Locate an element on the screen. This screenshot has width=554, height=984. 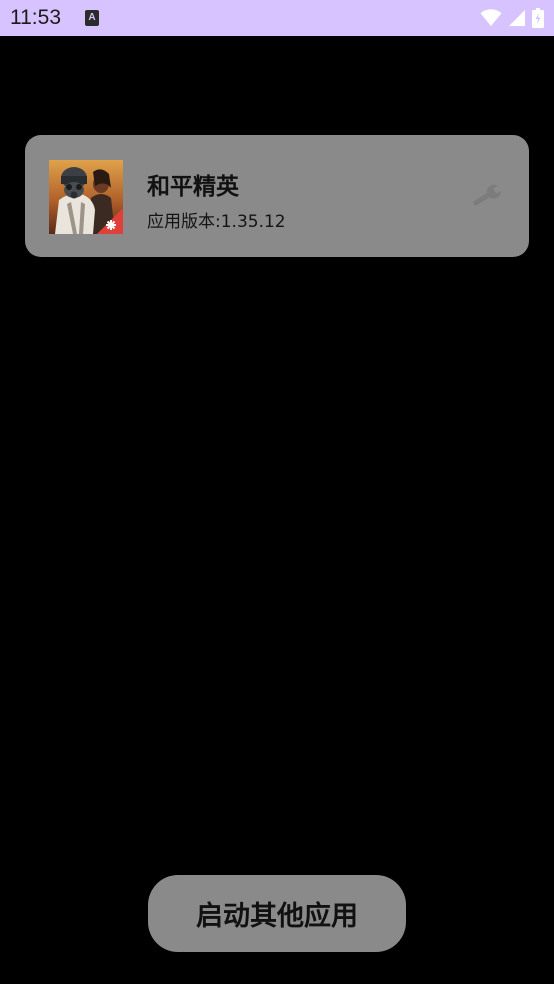
app-version: 应用版本:1.35.12 is located at coordinates (216, 219).